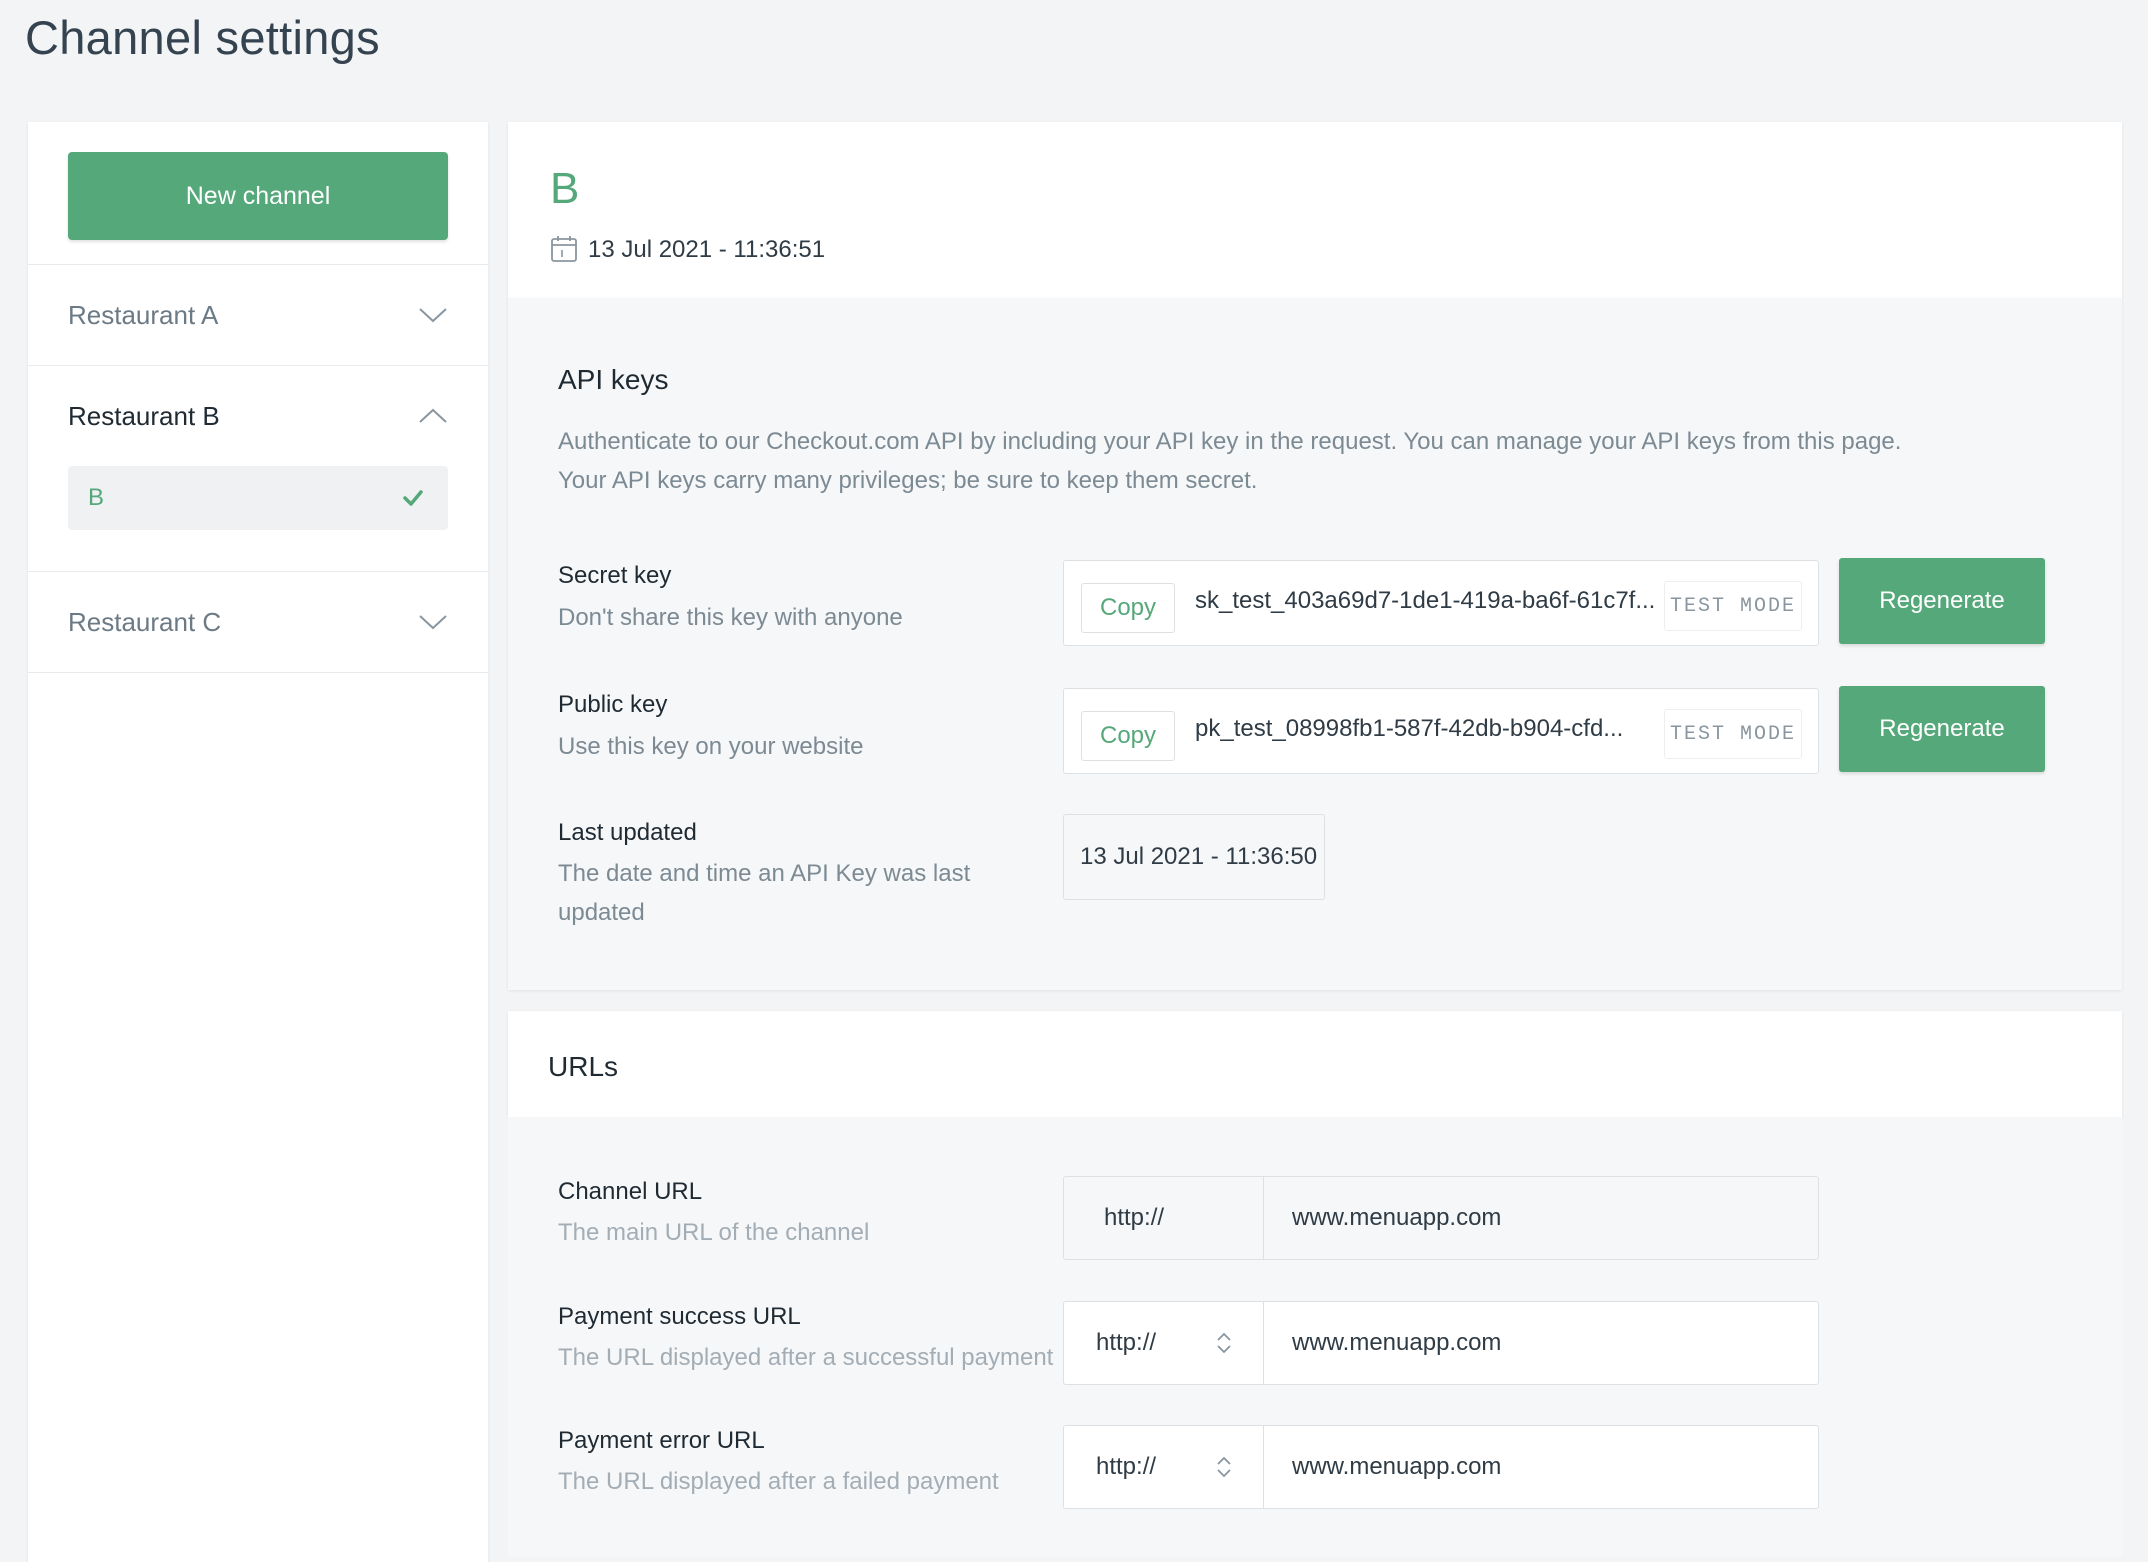 The height and width of the screenshot is (1562, 2148). Describe the element at coordinates (613, 379) in the screenshot. I see `api-keys-title: API keys` at that location.